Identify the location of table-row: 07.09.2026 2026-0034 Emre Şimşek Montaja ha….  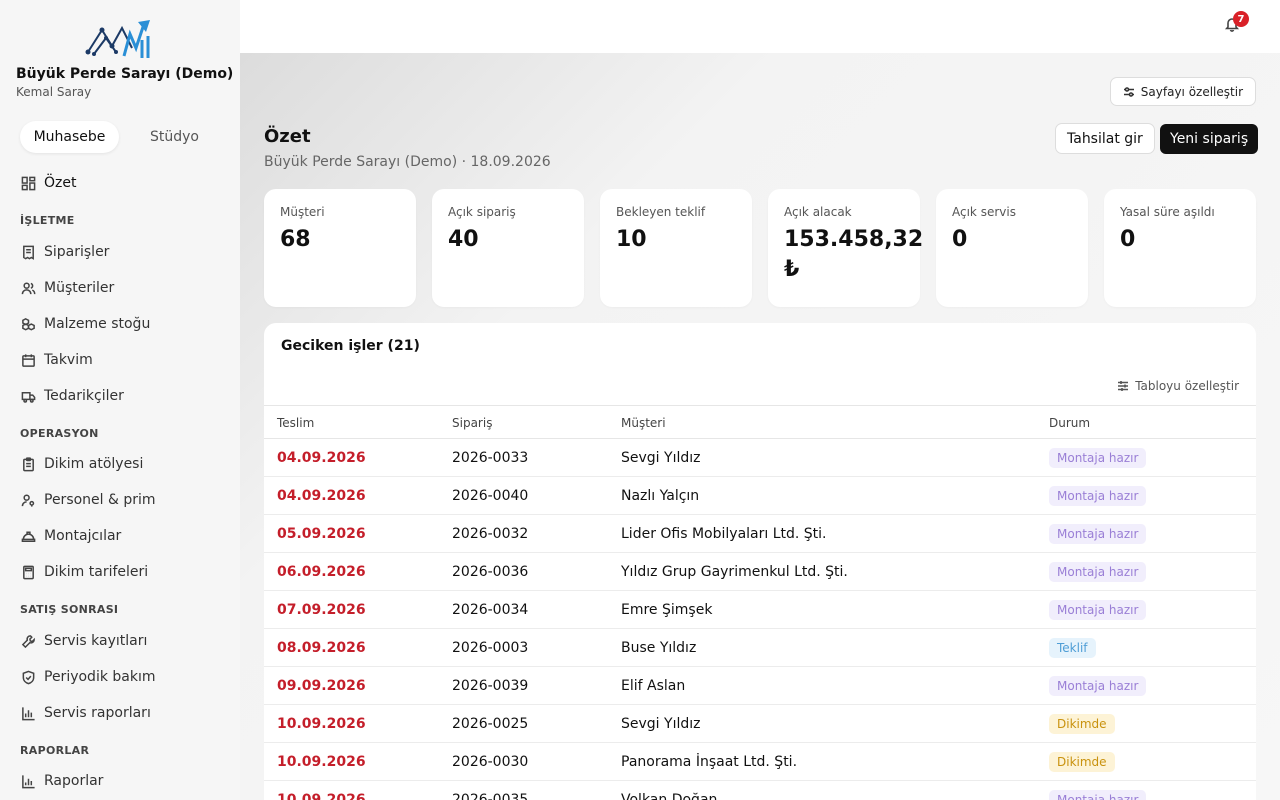
(760, 610).